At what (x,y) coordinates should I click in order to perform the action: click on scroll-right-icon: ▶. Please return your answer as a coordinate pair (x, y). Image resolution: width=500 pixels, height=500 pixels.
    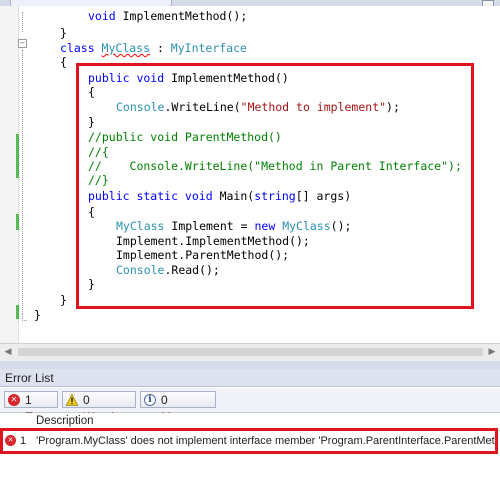
    Looking at the image, I should click on (492, 352).